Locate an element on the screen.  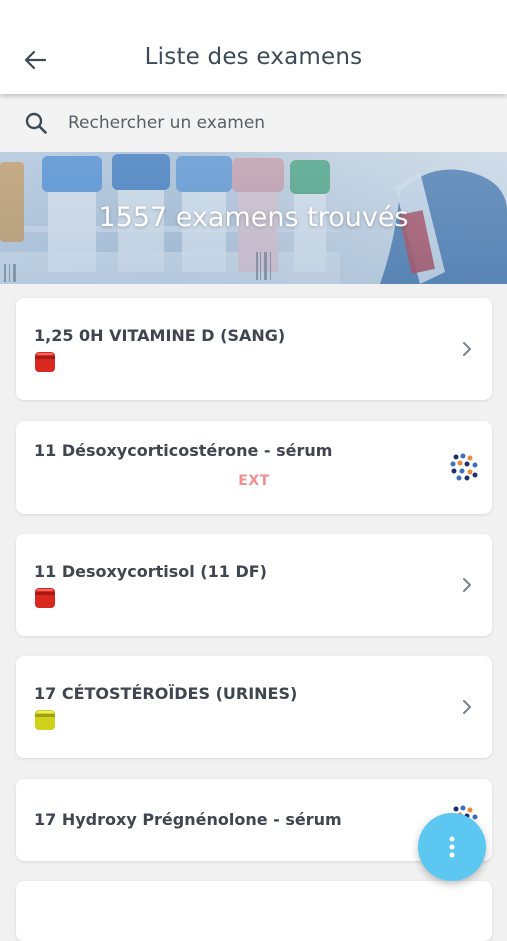
results-count: 1557 examens trouvés is located at coordinates (253, 217).